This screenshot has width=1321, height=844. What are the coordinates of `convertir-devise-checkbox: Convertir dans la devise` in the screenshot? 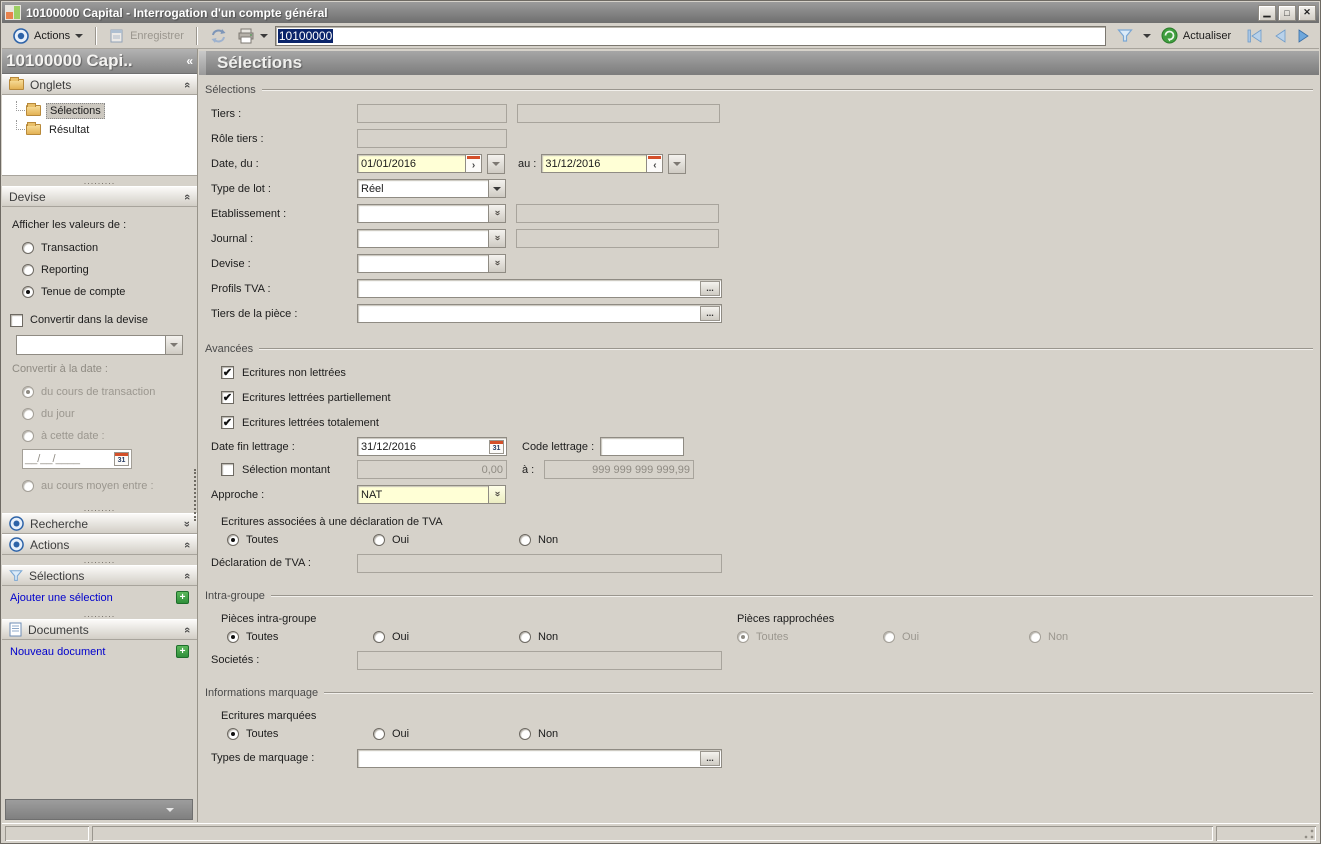 It's located at (99, 320).